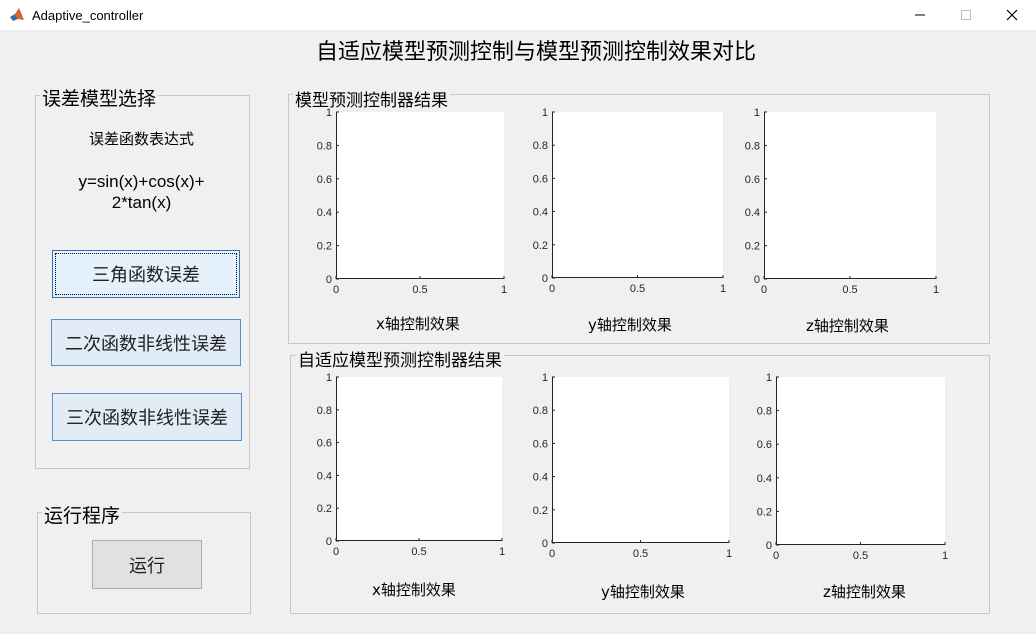  What do you see at coordinates (141, 202) in the screenshot?
I see `expression-line-2: 2*tan(x)` at bounding box center [141, 202].